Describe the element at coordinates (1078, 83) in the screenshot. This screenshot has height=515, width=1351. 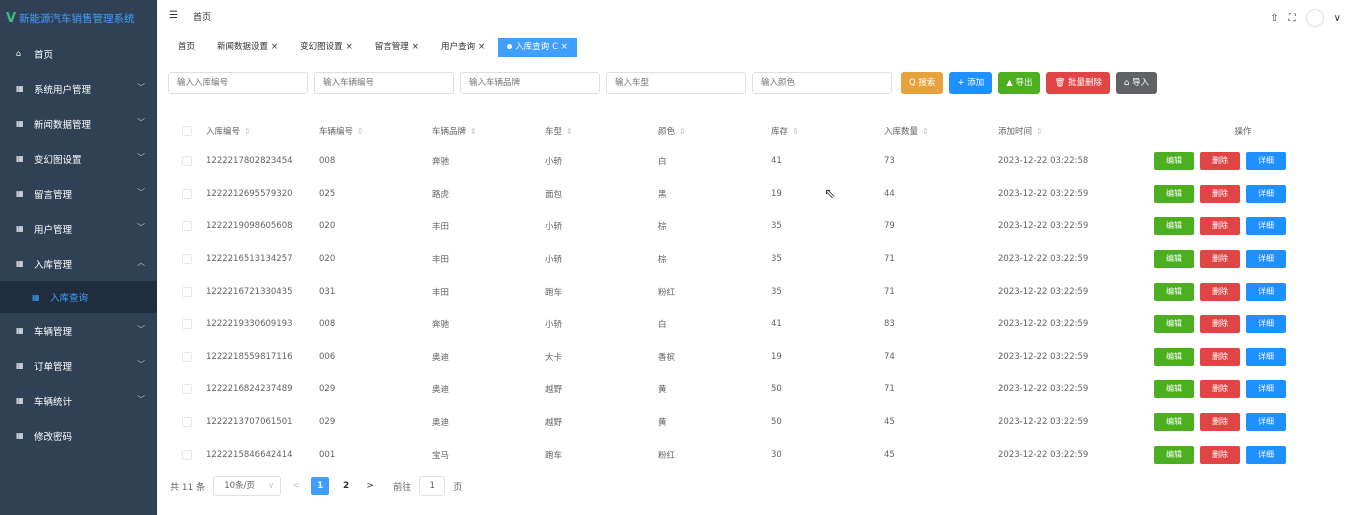
I see `batch-delete-button: 🗑 批量删除` at that location.